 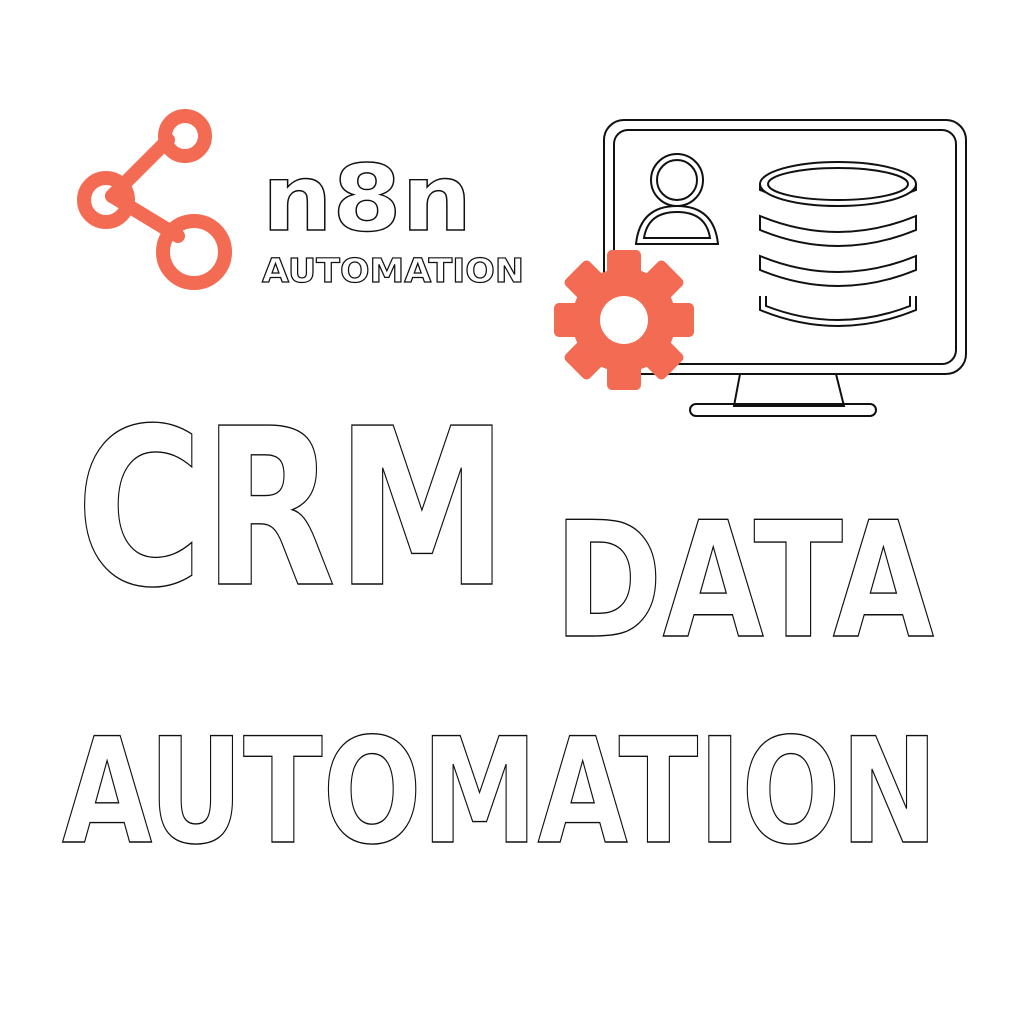 I want to click on database-icon, so click(x=838, y=244).